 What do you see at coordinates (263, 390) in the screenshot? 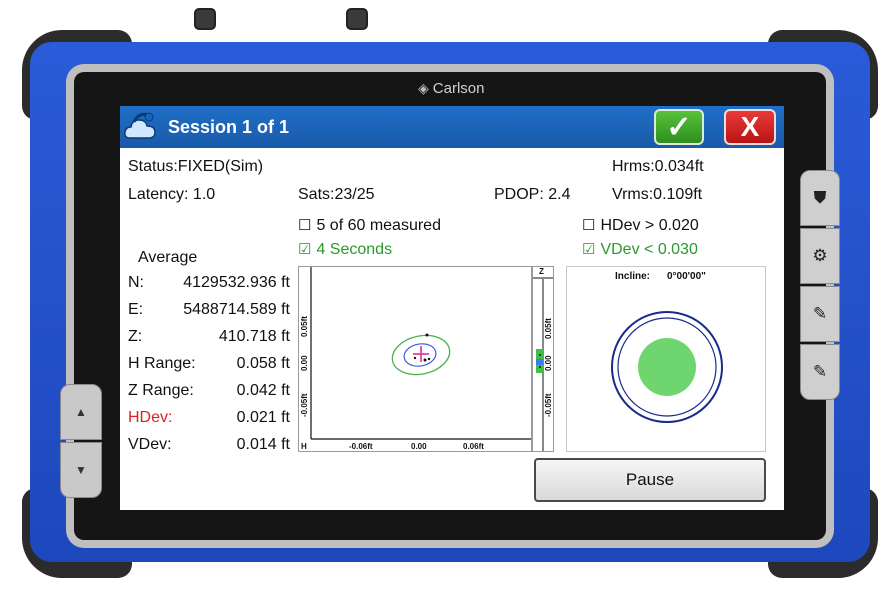
I see `z-range-value: 0.042 ft` at bounding box center [263, 390].